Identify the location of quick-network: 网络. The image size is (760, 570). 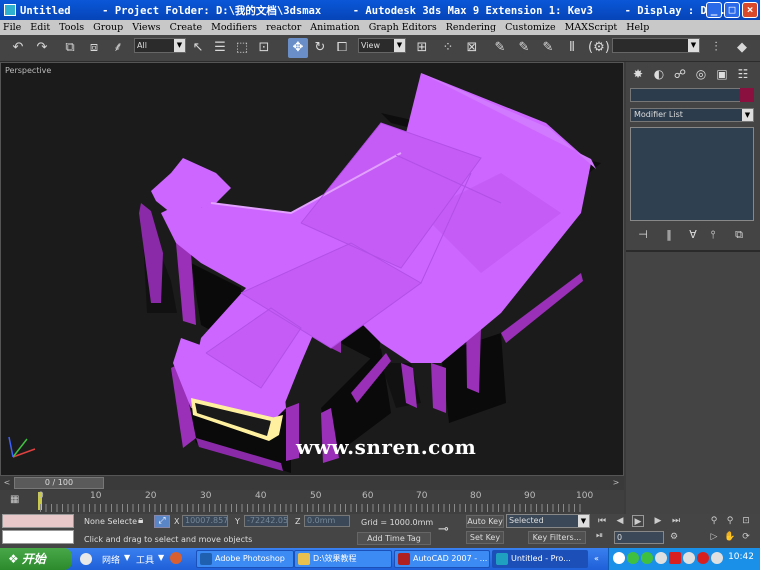
(111, 559).